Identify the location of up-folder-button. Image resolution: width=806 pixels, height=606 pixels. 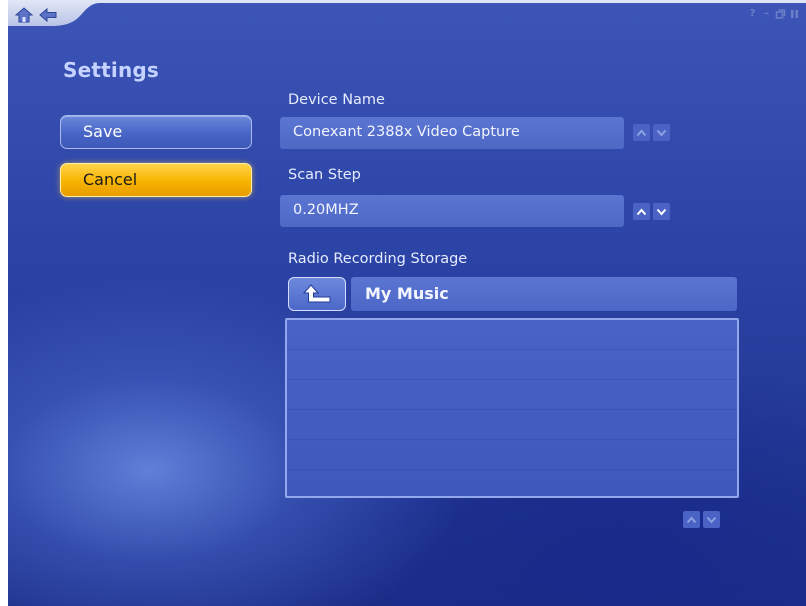
(317, 294).